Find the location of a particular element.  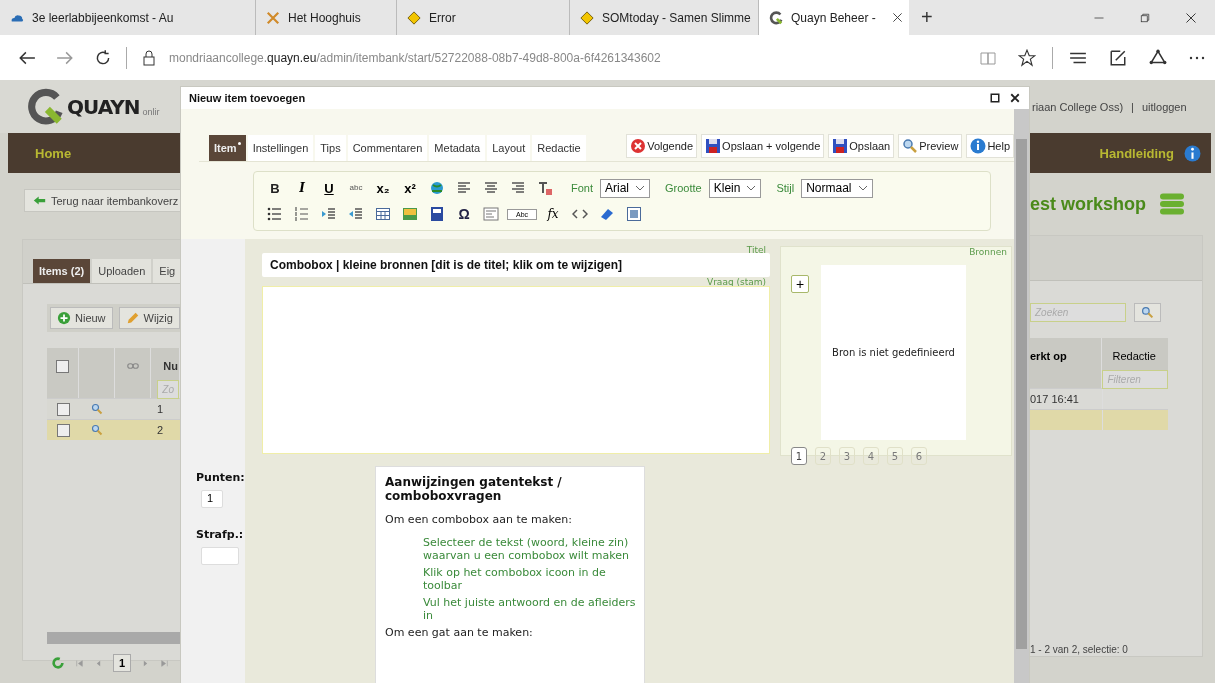

subscript-button: x₂ is located at coordinates (383, 188).